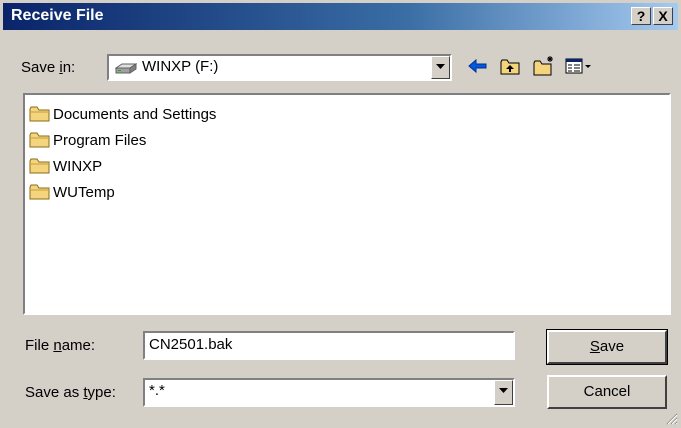  I want to click on help-button: ?, so click(641, 16).